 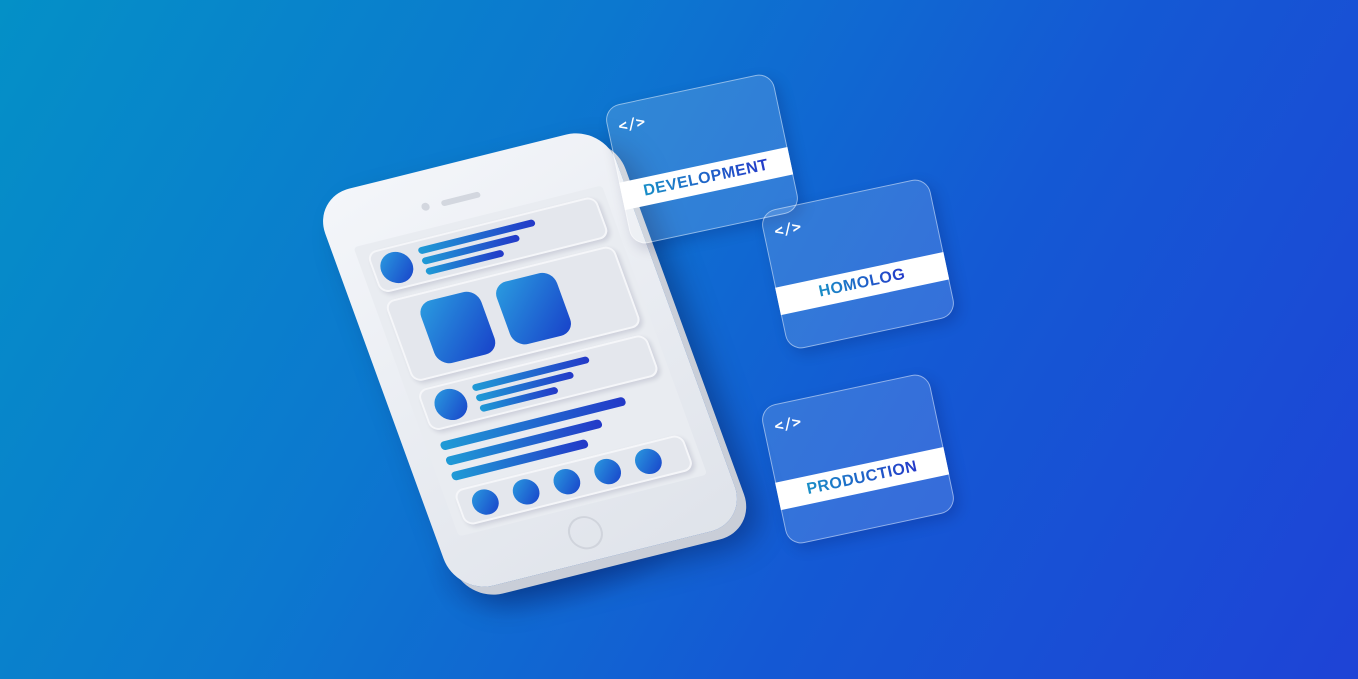 What do you see at coordinates (425, 206) in the screenshot?
I see `phone-camera` at bounding box center [425, 206].